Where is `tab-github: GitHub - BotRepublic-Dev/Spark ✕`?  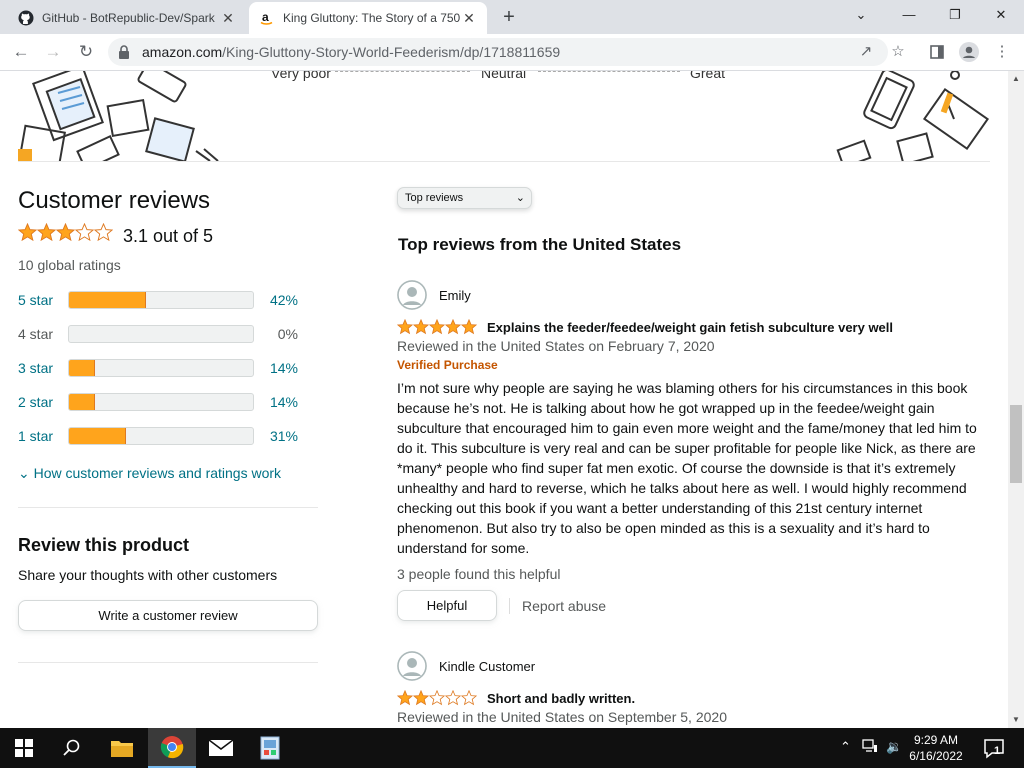 tab-github: GitHub - BotRepublic-Dev/Spark ✕ is located at coordinates (127, 18).